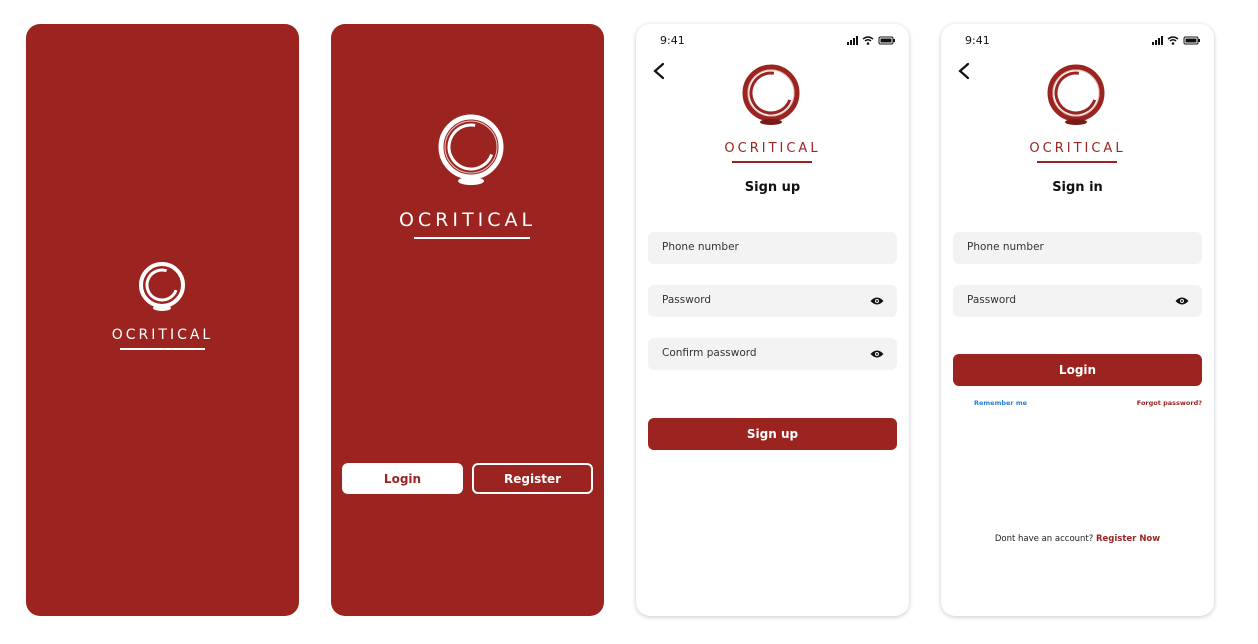 The image size is (1258, 644). What do you see at coordinates (772, 187) in the screenshot?
I see `page-title: Sign up` at bounding box center [772, 187].